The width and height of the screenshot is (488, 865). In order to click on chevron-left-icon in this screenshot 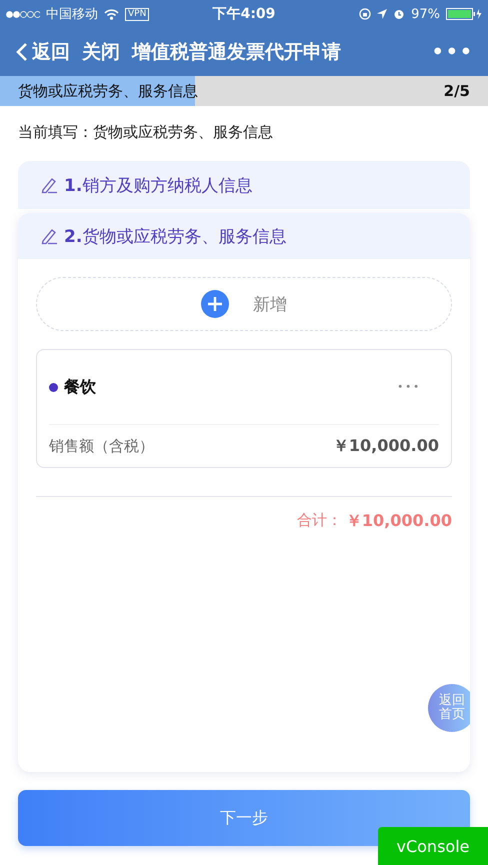, I will do `click(22, 52)`.